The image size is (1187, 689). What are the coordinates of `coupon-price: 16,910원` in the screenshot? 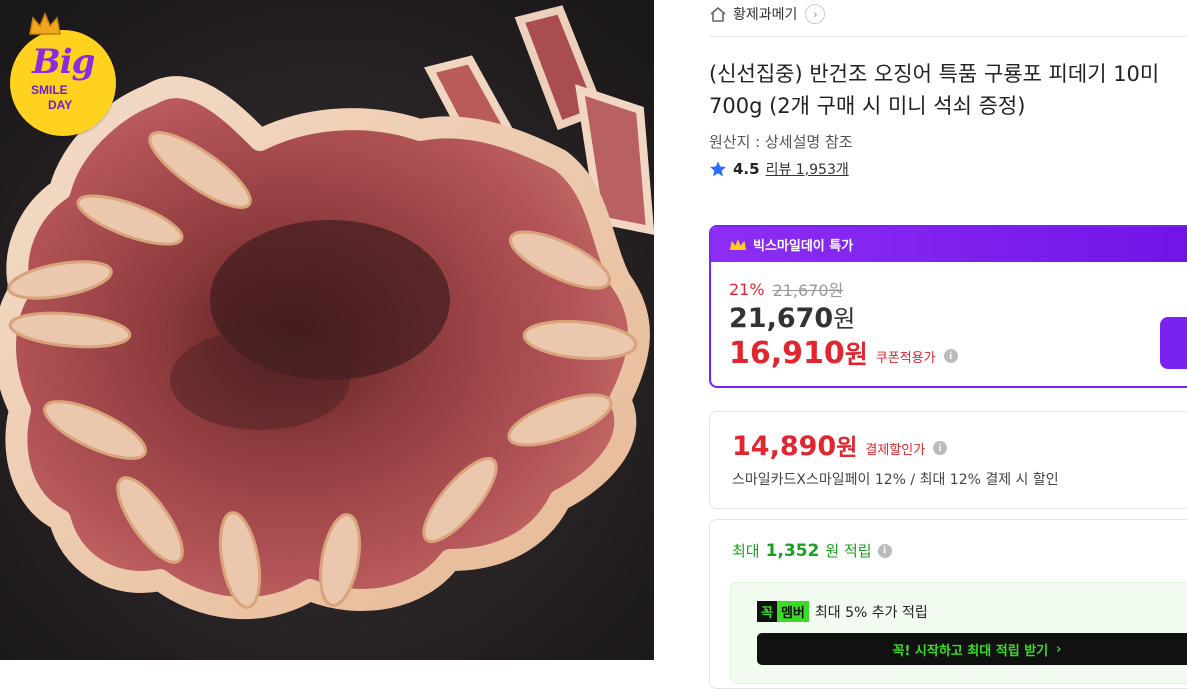 It's located at (798, 353).